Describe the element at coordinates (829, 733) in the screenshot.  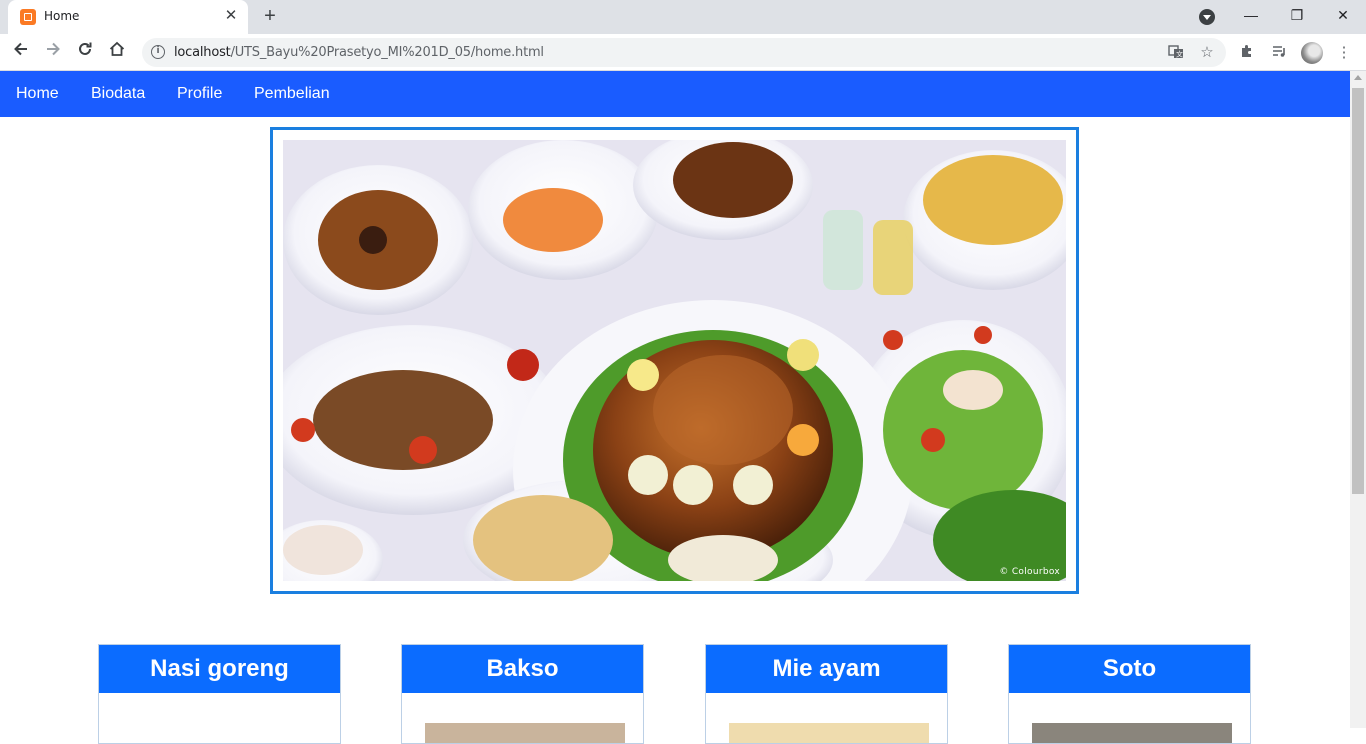
I see `mie-ayam-image` at that location.